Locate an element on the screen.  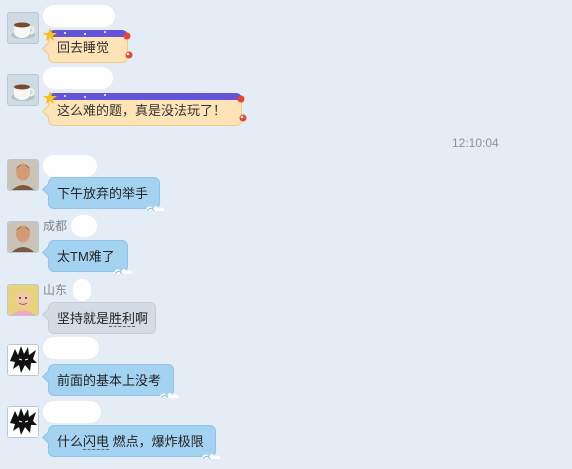
message-text: 前面的基本上没考 is located at coordinates (109, 380).